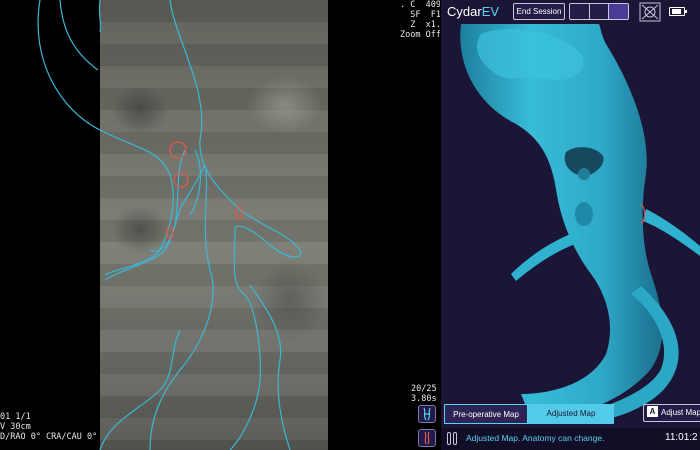  Describe the element at coordinates (650, 12) in the screenshot. I see `target-icon` at that location.